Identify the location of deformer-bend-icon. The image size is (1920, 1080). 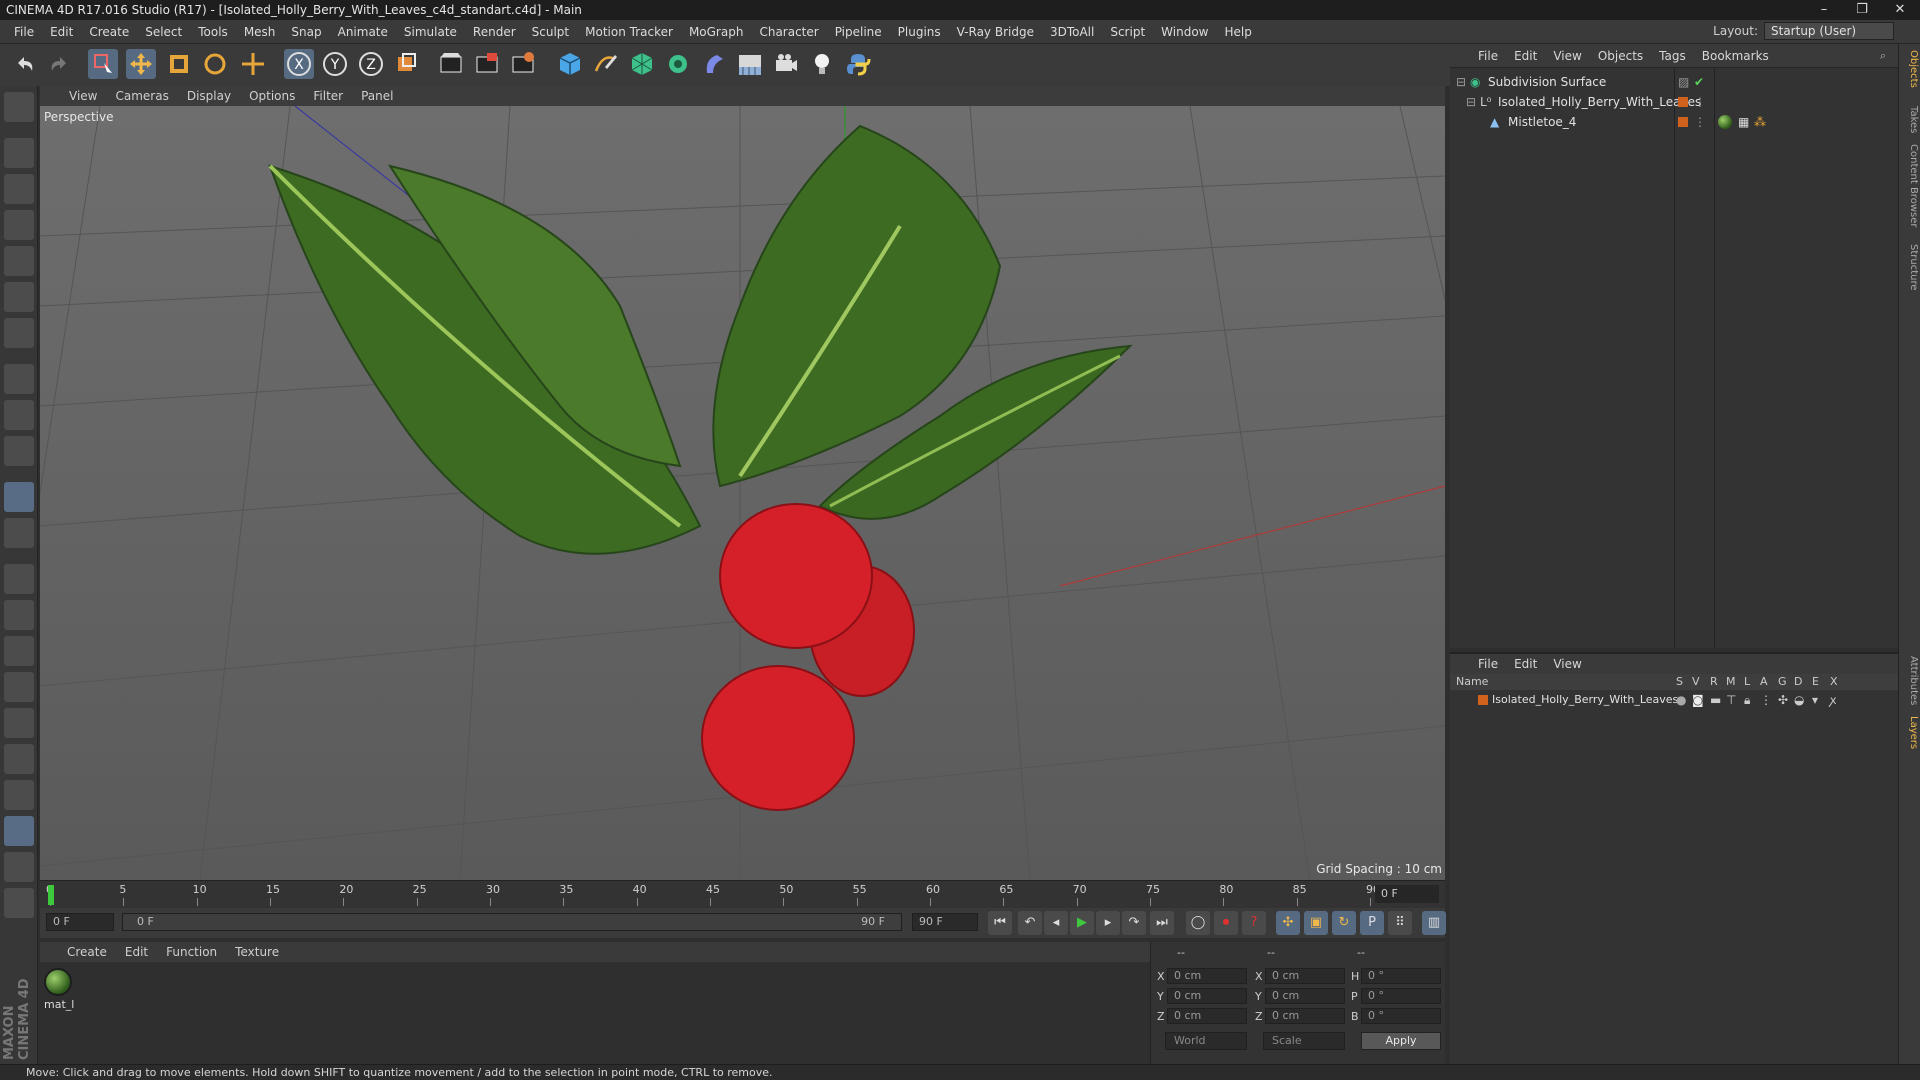
(714, 64).